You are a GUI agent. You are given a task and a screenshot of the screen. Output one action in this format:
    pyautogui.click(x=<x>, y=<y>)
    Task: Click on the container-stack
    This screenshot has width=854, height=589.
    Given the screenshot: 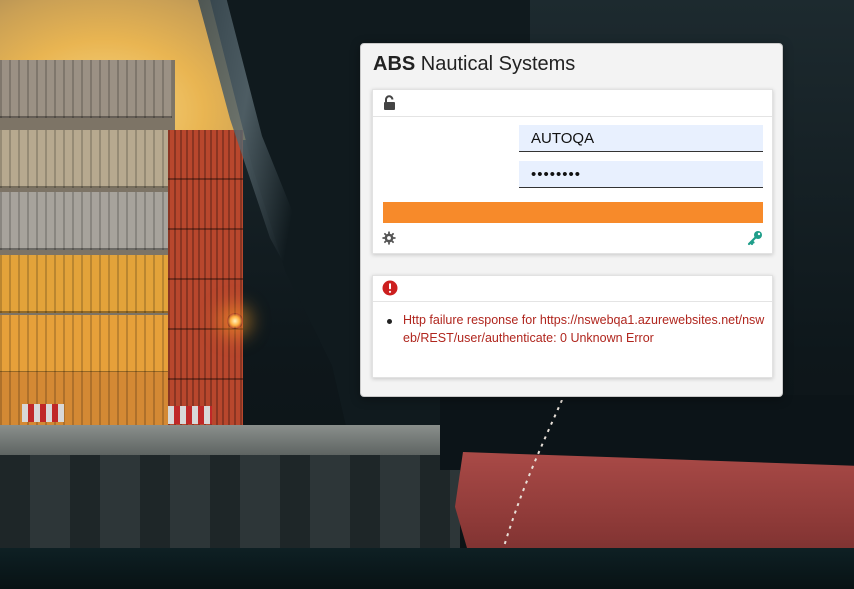 What is the action you would take?
    pyautogui.click(x=87, y=245)
    